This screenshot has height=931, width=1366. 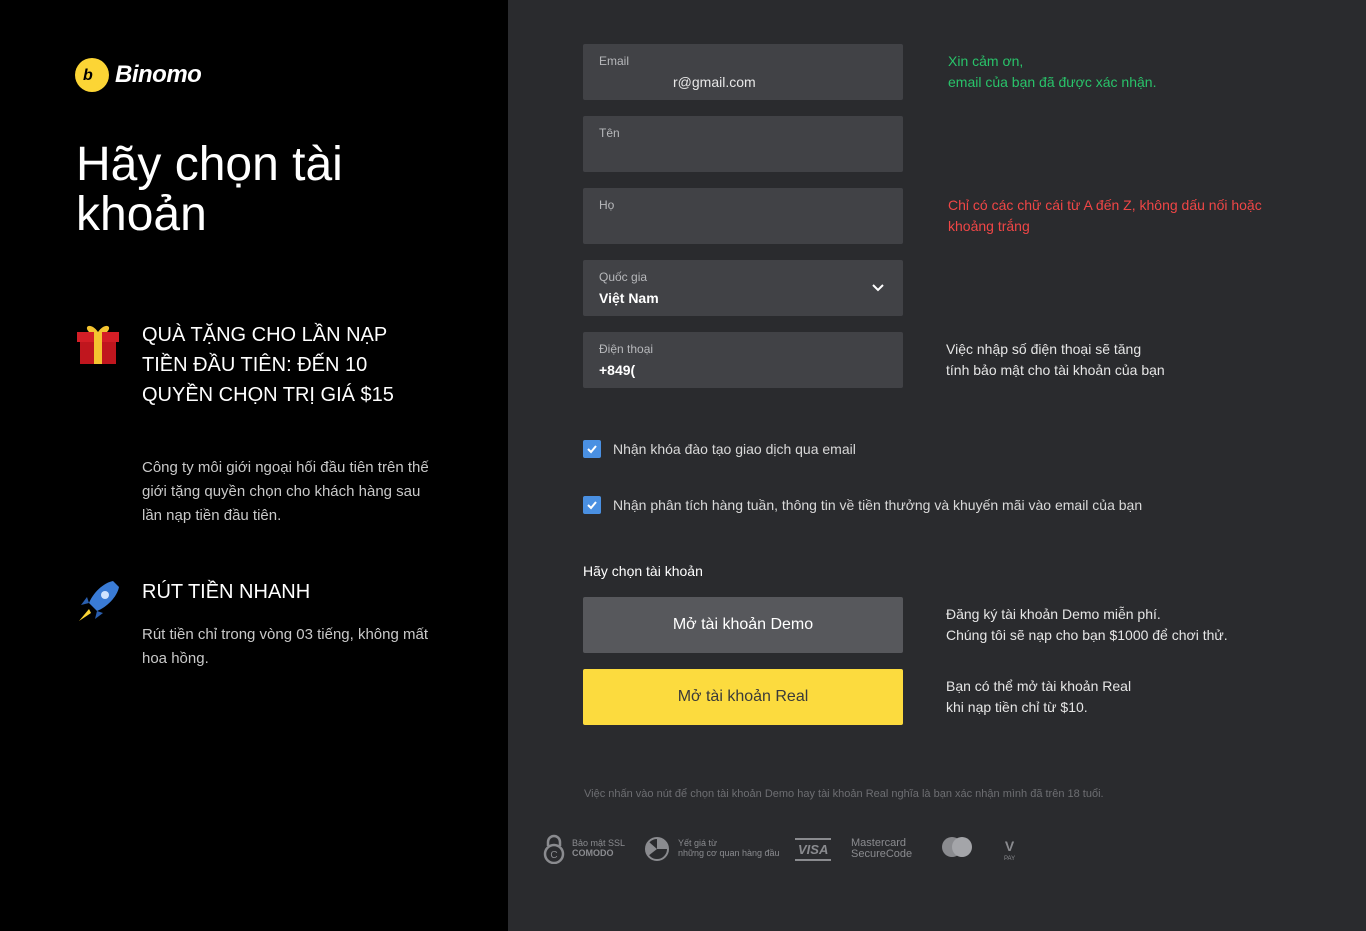 What do you see at coordinates (743, 144) in the screenshot?
I see `first-name-field: Tên` at bounding box center [743, 144].